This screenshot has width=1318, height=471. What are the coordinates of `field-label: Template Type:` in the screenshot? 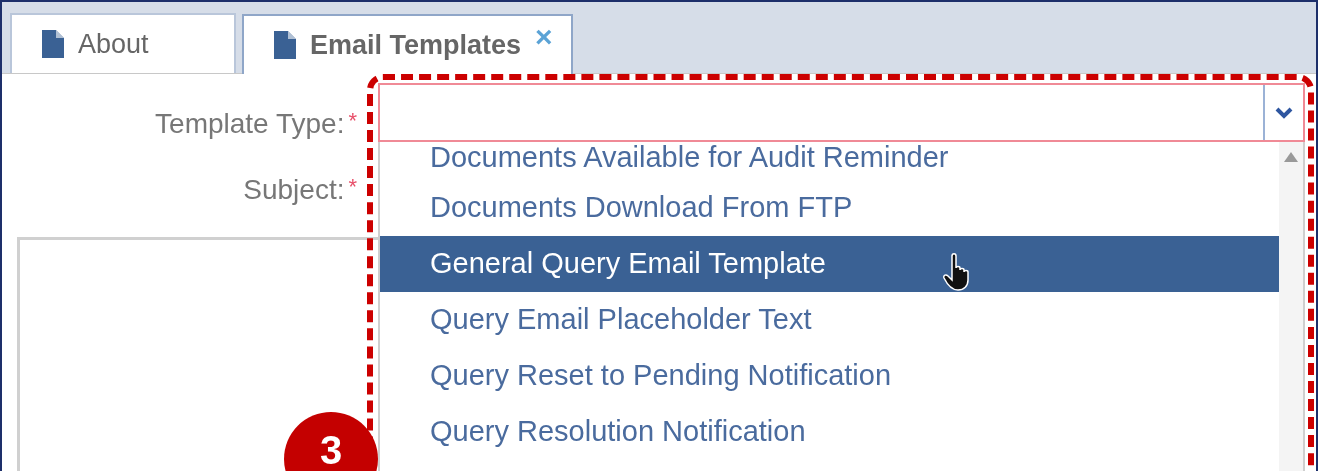 It's located at (250, 124).